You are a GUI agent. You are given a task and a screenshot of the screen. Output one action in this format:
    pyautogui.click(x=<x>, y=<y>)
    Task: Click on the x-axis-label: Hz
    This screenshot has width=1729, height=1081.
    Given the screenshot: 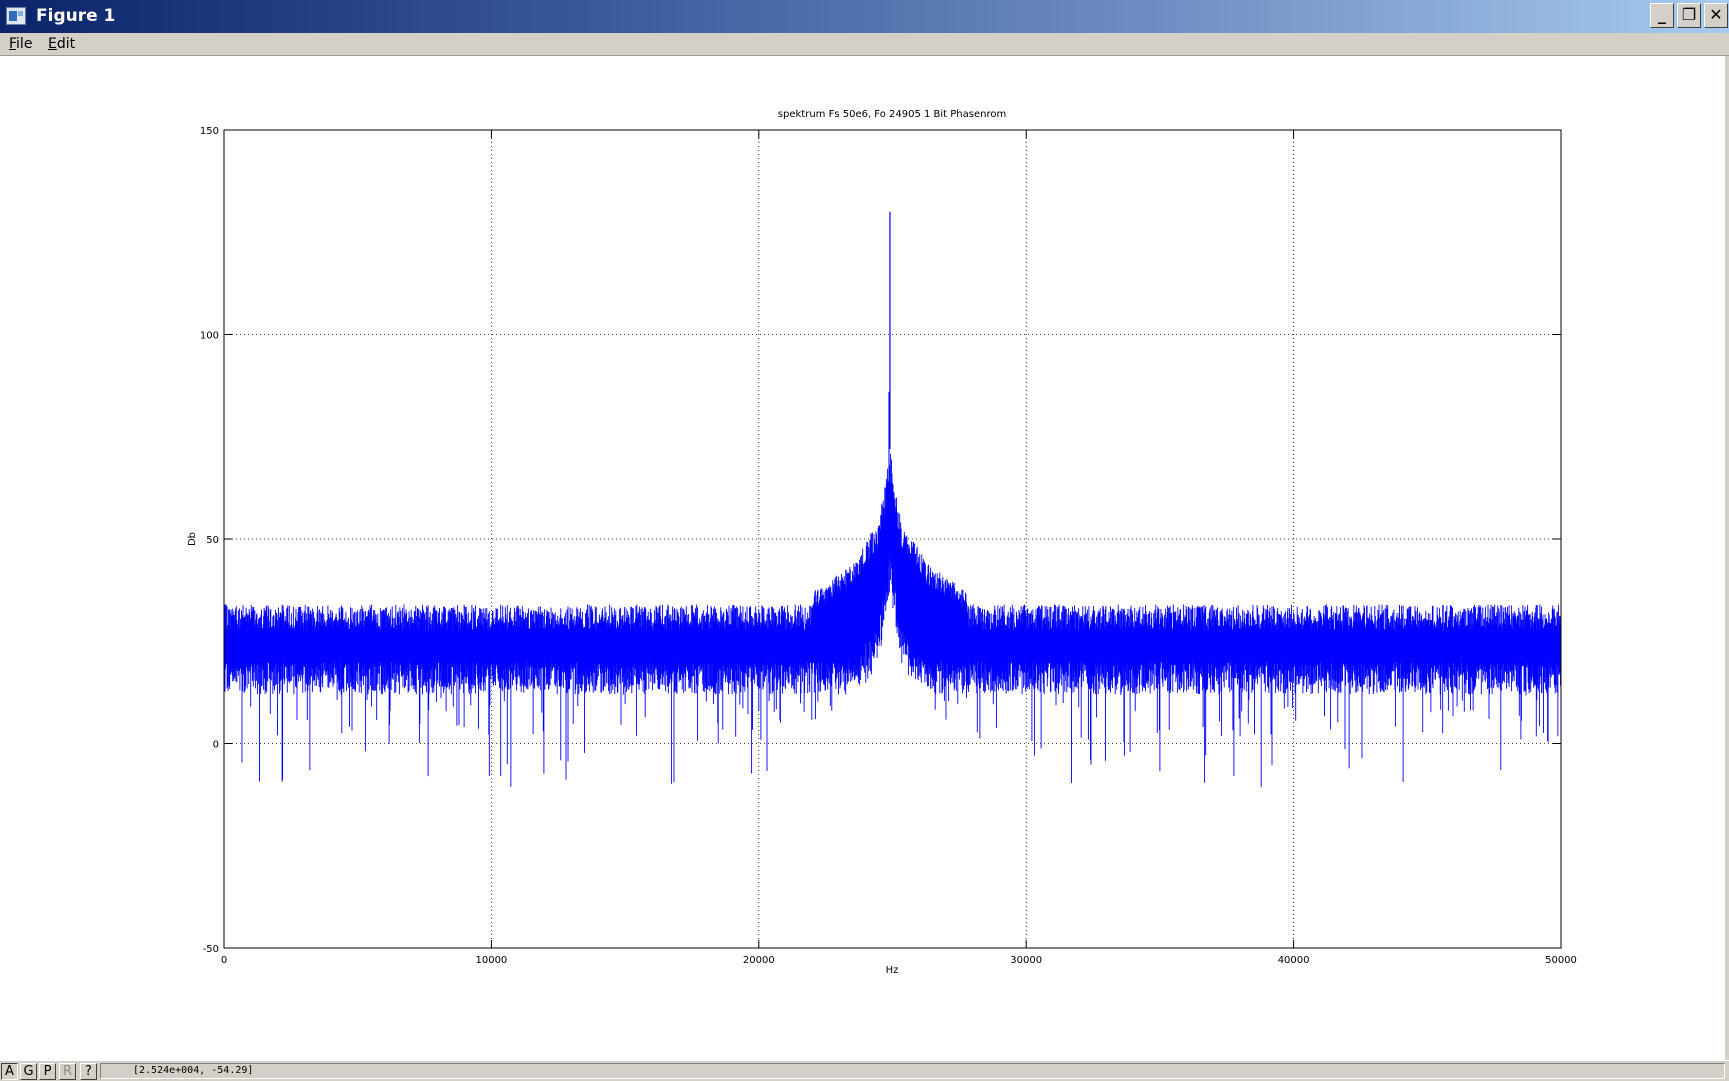 What is the action you would take?
    pyautogui.click(x=892, y=970)
    